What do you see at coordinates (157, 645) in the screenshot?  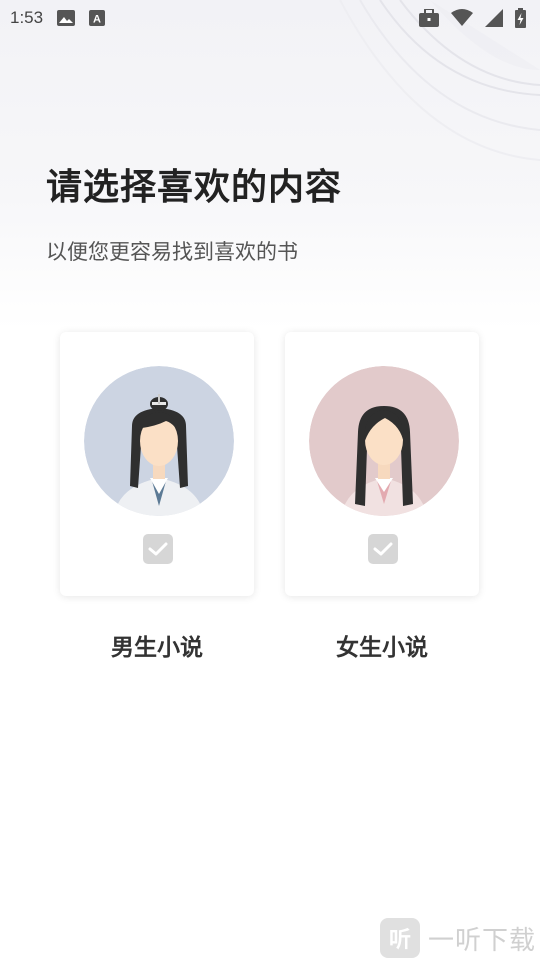 I see `male-novel-label: 男生小说` at bounding box center [157, 645].